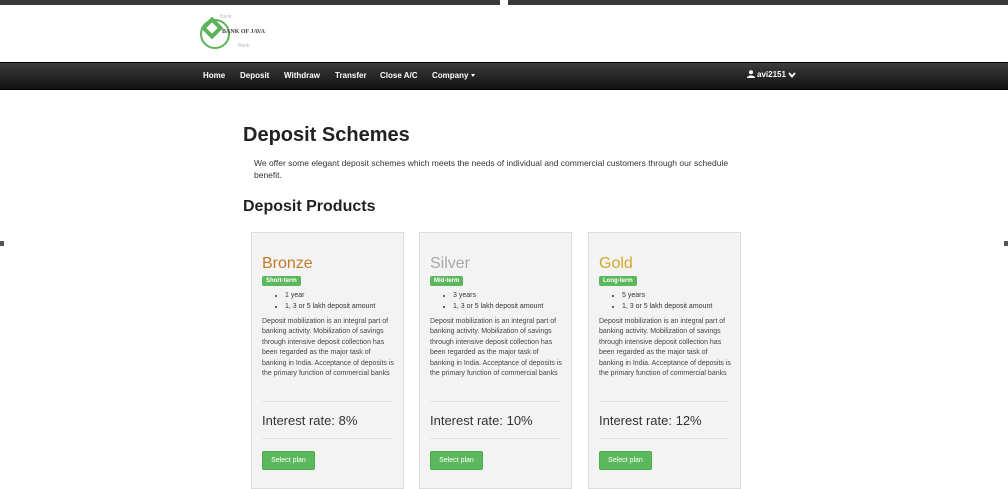 The width and height of the screenshot is (1008, 489). I want to click on nav-company-dropdown: Company, so click(454, 75).